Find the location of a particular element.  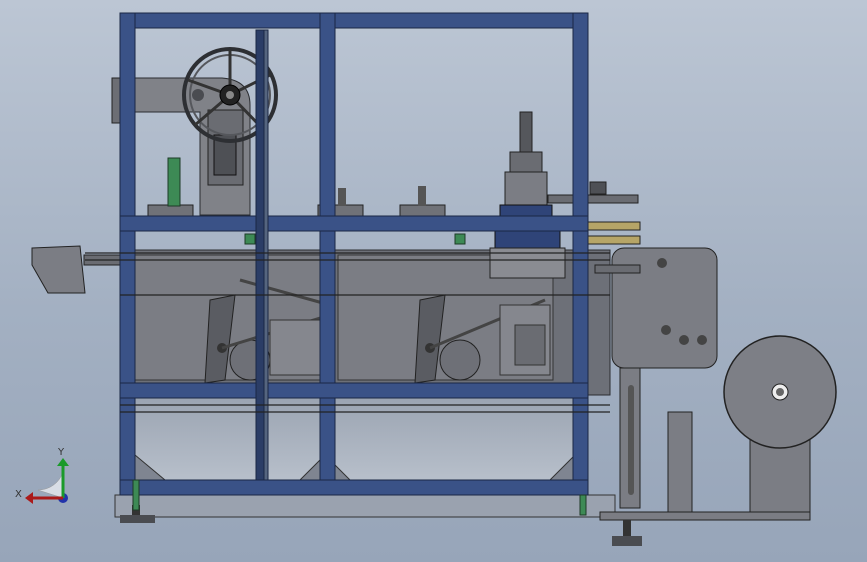

axis-triad: Y X is located at coordinates (42, 475).